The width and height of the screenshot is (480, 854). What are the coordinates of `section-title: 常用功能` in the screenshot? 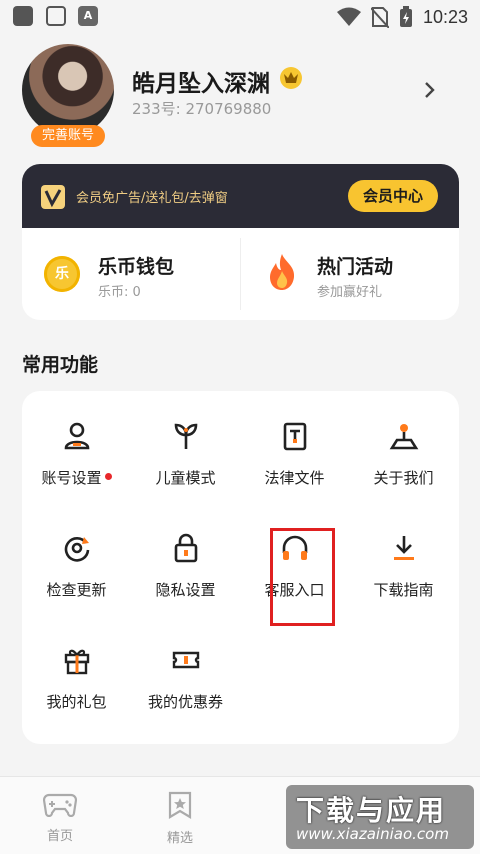 It's located at (60, 365).